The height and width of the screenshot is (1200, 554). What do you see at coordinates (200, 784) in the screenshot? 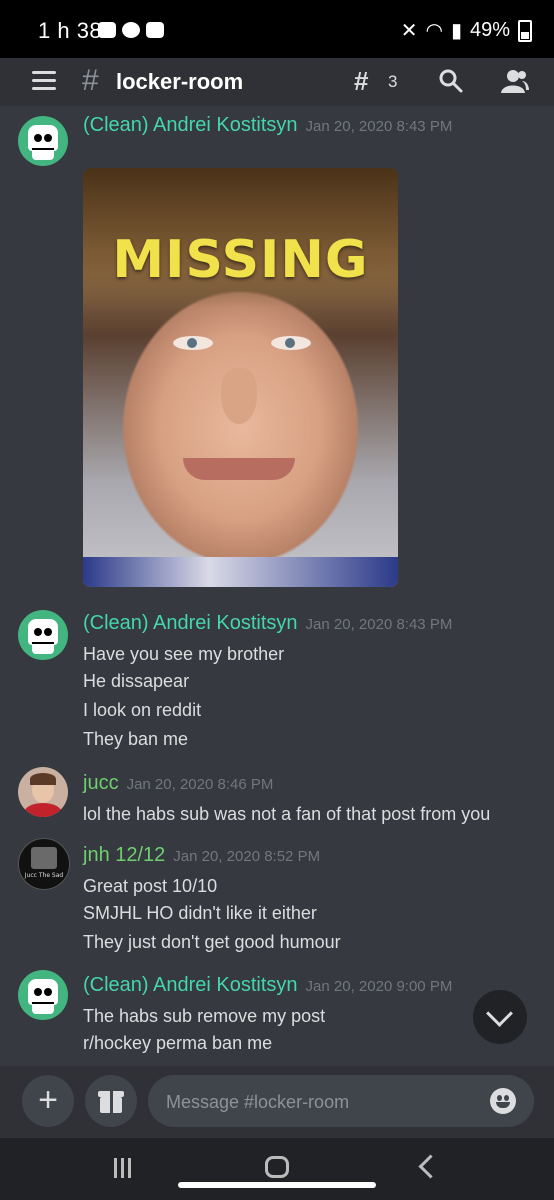
I see `timestamp: Jan 20, 2020 8:46 PM` at bounding box center [200, 784].